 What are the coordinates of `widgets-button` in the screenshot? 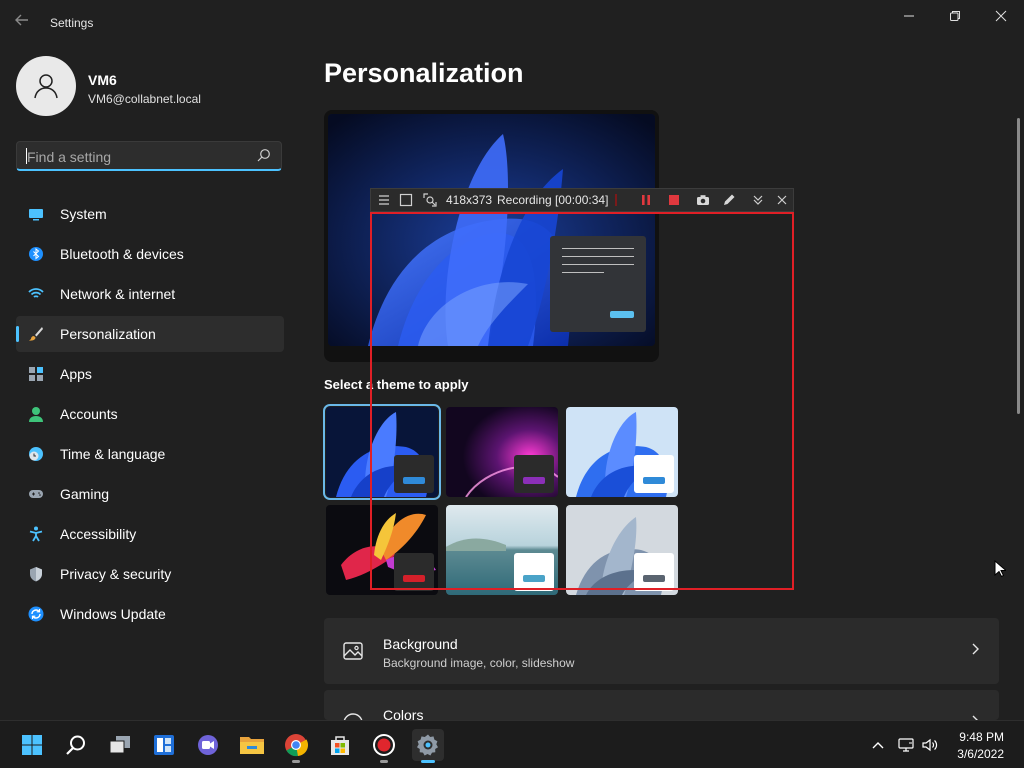 It's located at (164, 745).